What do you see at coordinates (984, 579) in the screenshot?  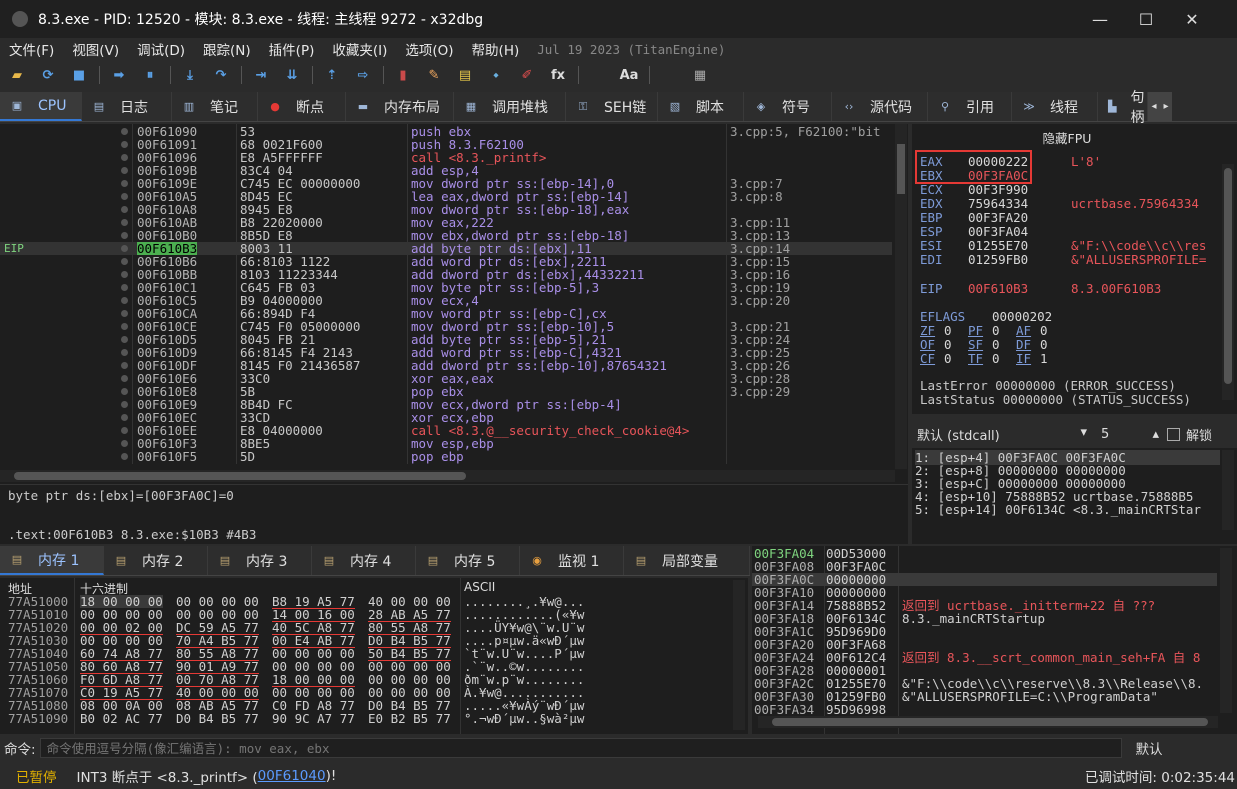 I see `stack-row: 00F3FA0C 00000000` at bounding box center [984, 579].